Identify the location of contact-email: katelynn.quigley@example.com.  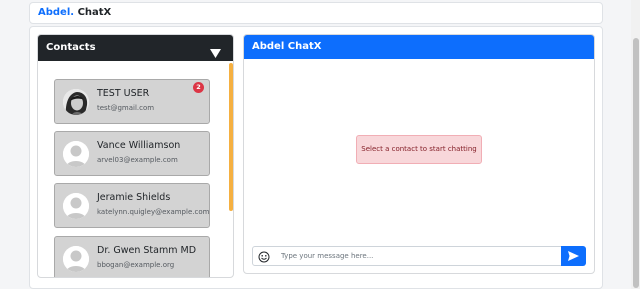
(153, 212).